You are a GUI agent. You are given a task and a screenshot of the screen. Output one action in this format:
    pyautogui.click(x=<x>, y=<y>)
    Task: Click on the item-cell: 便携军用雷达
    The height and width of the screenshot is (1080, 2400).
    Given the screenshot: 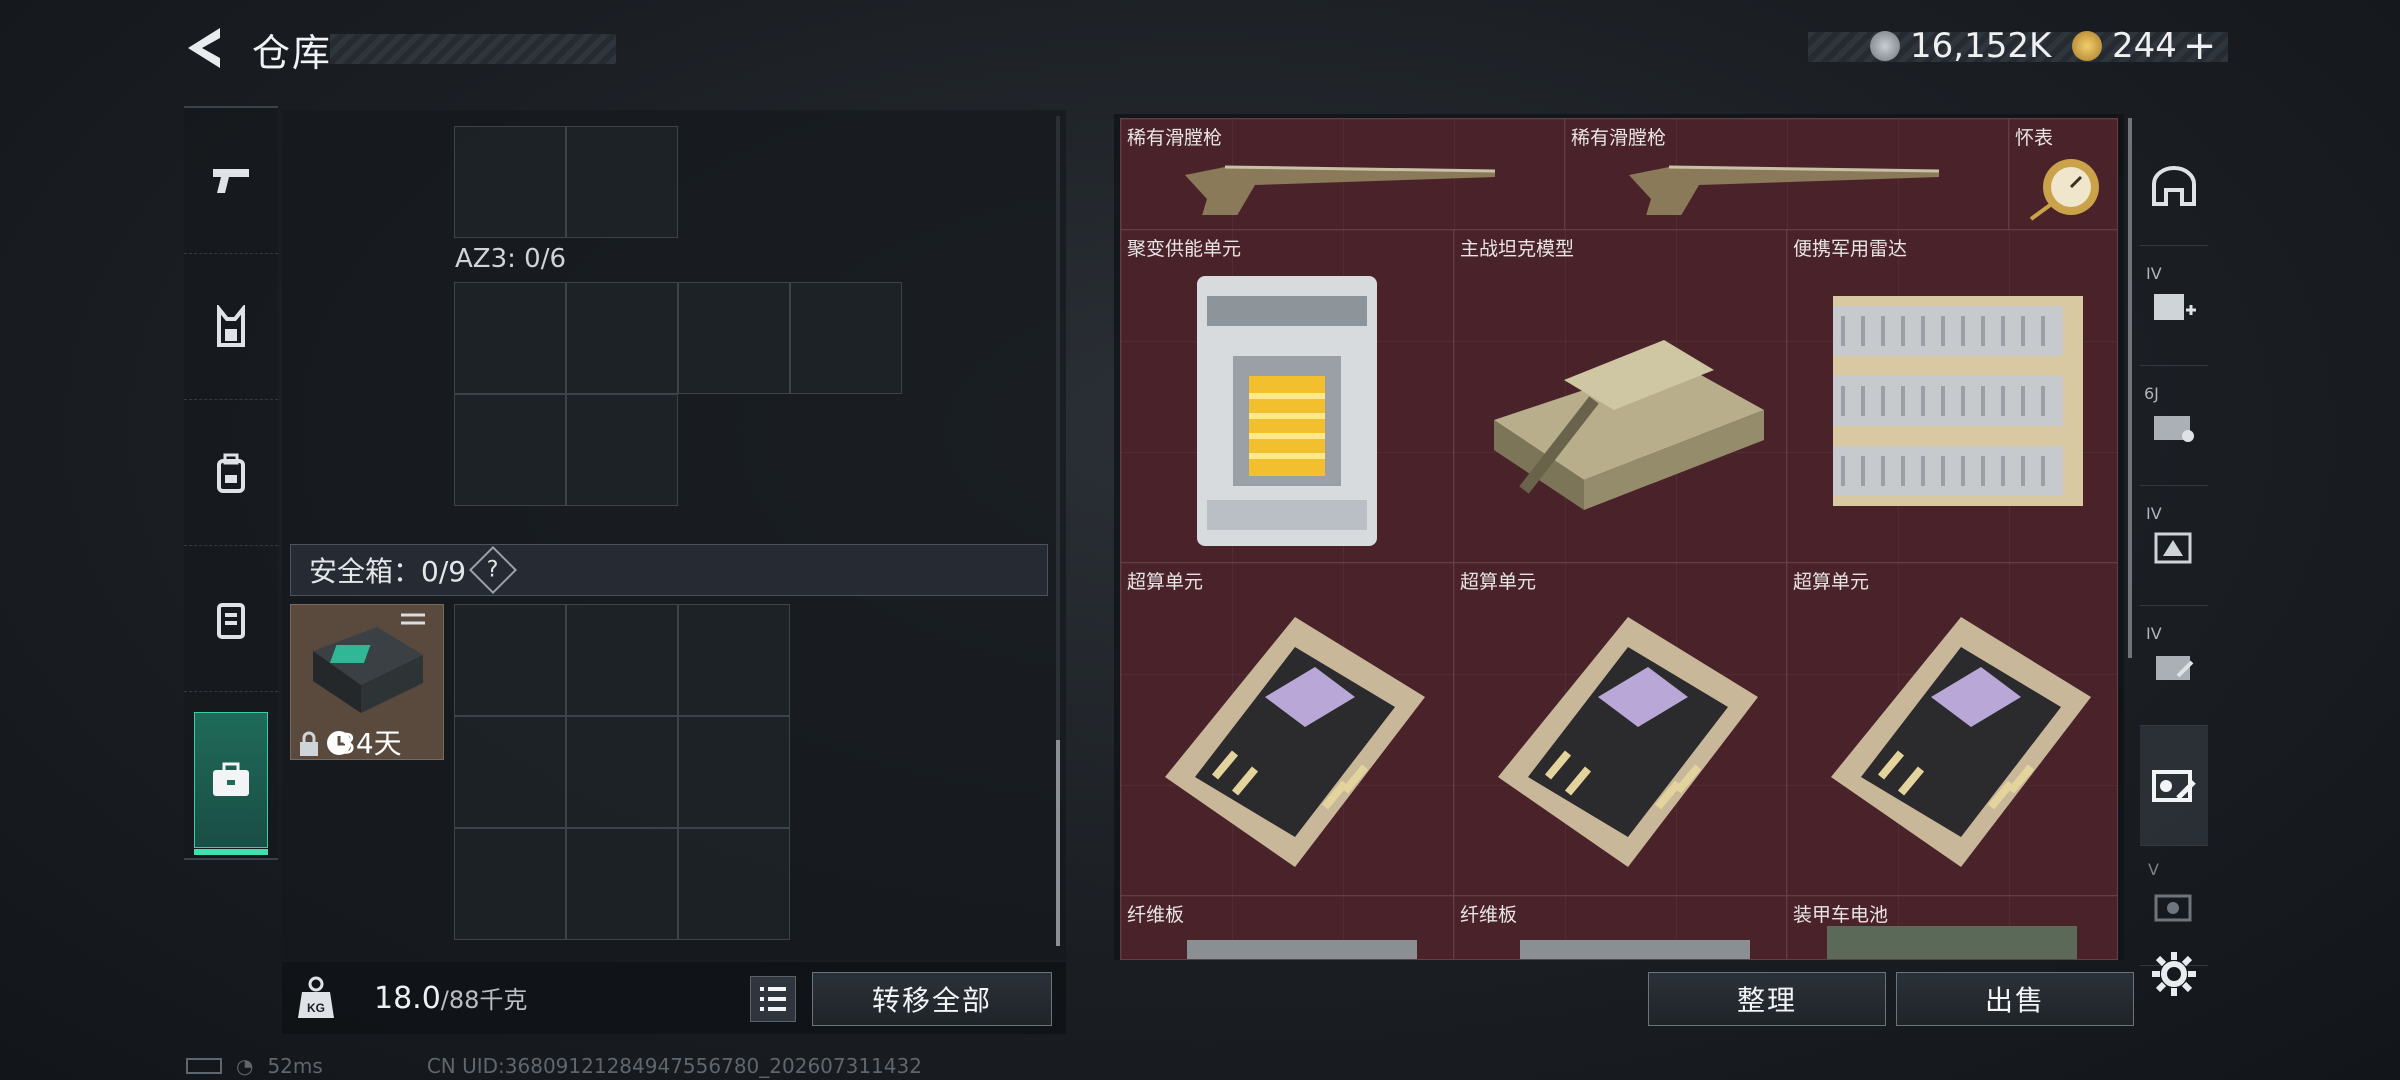 What is the action you would take?
    pyautogui.click(x=1952, y=396)
    